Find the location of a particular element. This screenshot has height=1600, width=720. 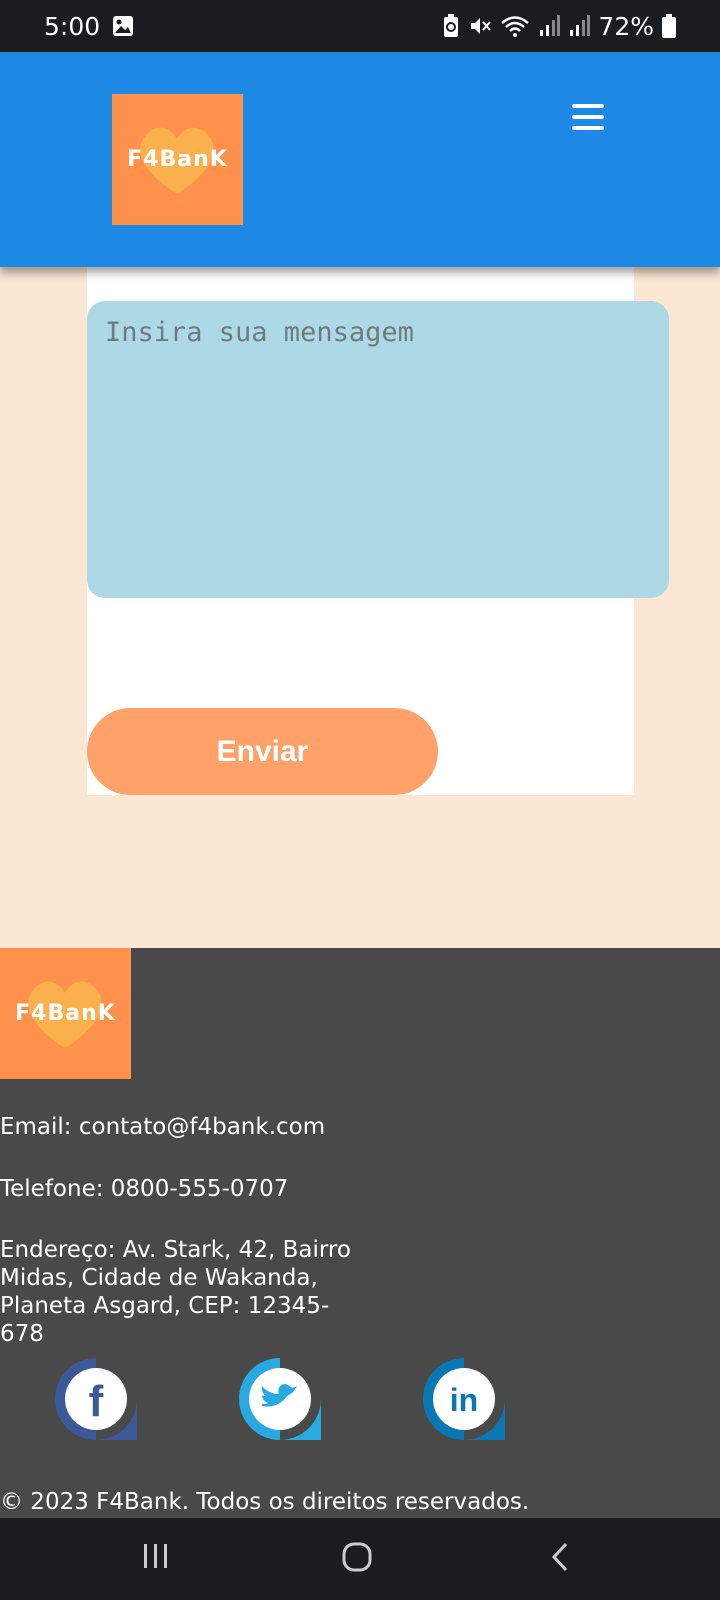

svg-text: in is located at coordinates (464, 1400).